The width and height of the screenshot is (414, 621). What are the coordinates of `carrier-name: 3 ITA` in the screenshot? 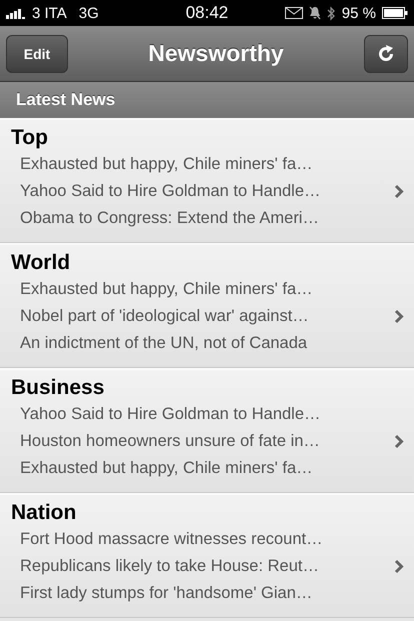 It's located at (49, 13).